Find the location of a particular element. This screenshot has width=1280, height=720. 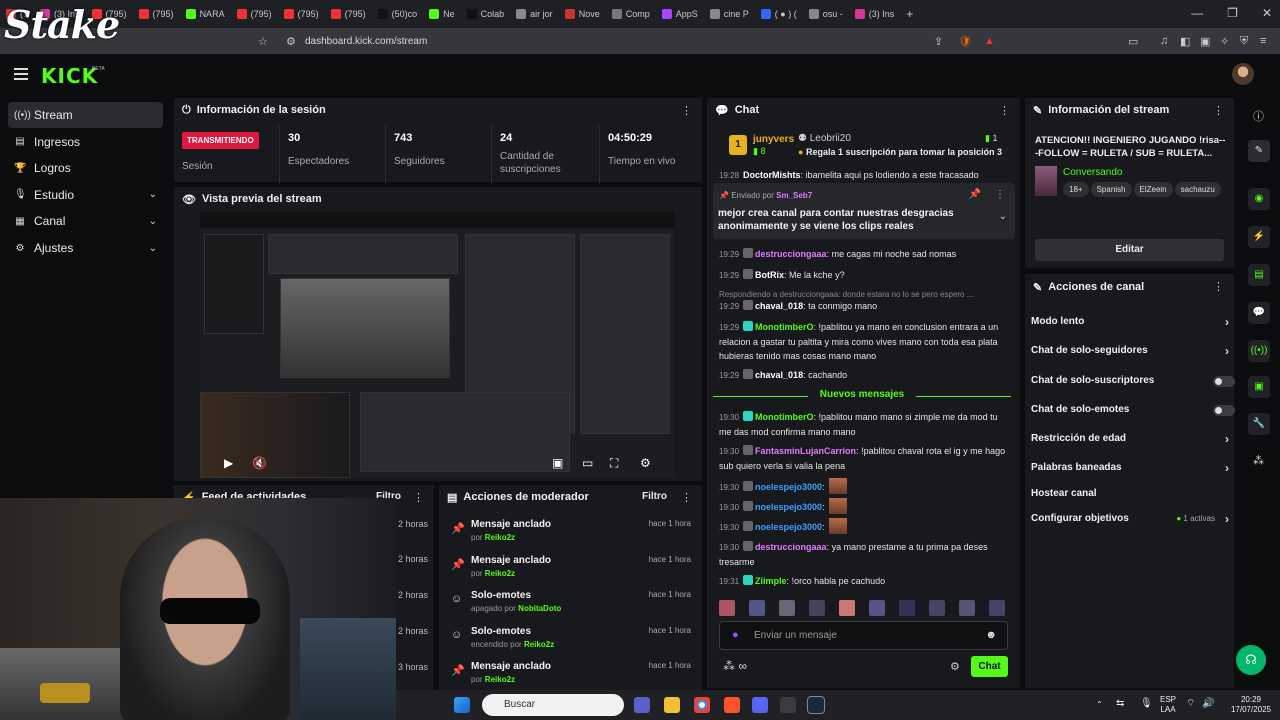

browser-tab: (3) Ins is located at coordinates (875, 14).